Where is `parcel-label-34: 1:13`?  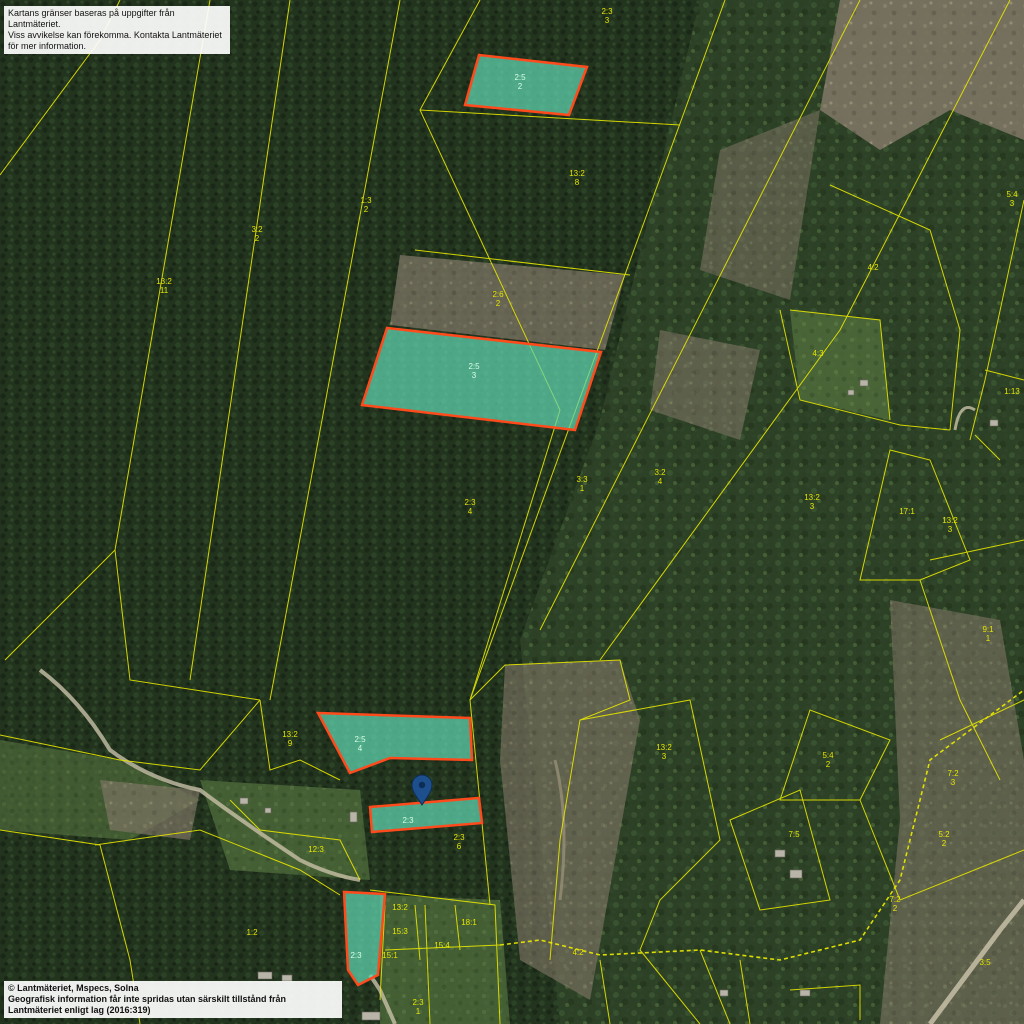 parcel-label-34: 1:13 is located at coordinates (1012, 391).